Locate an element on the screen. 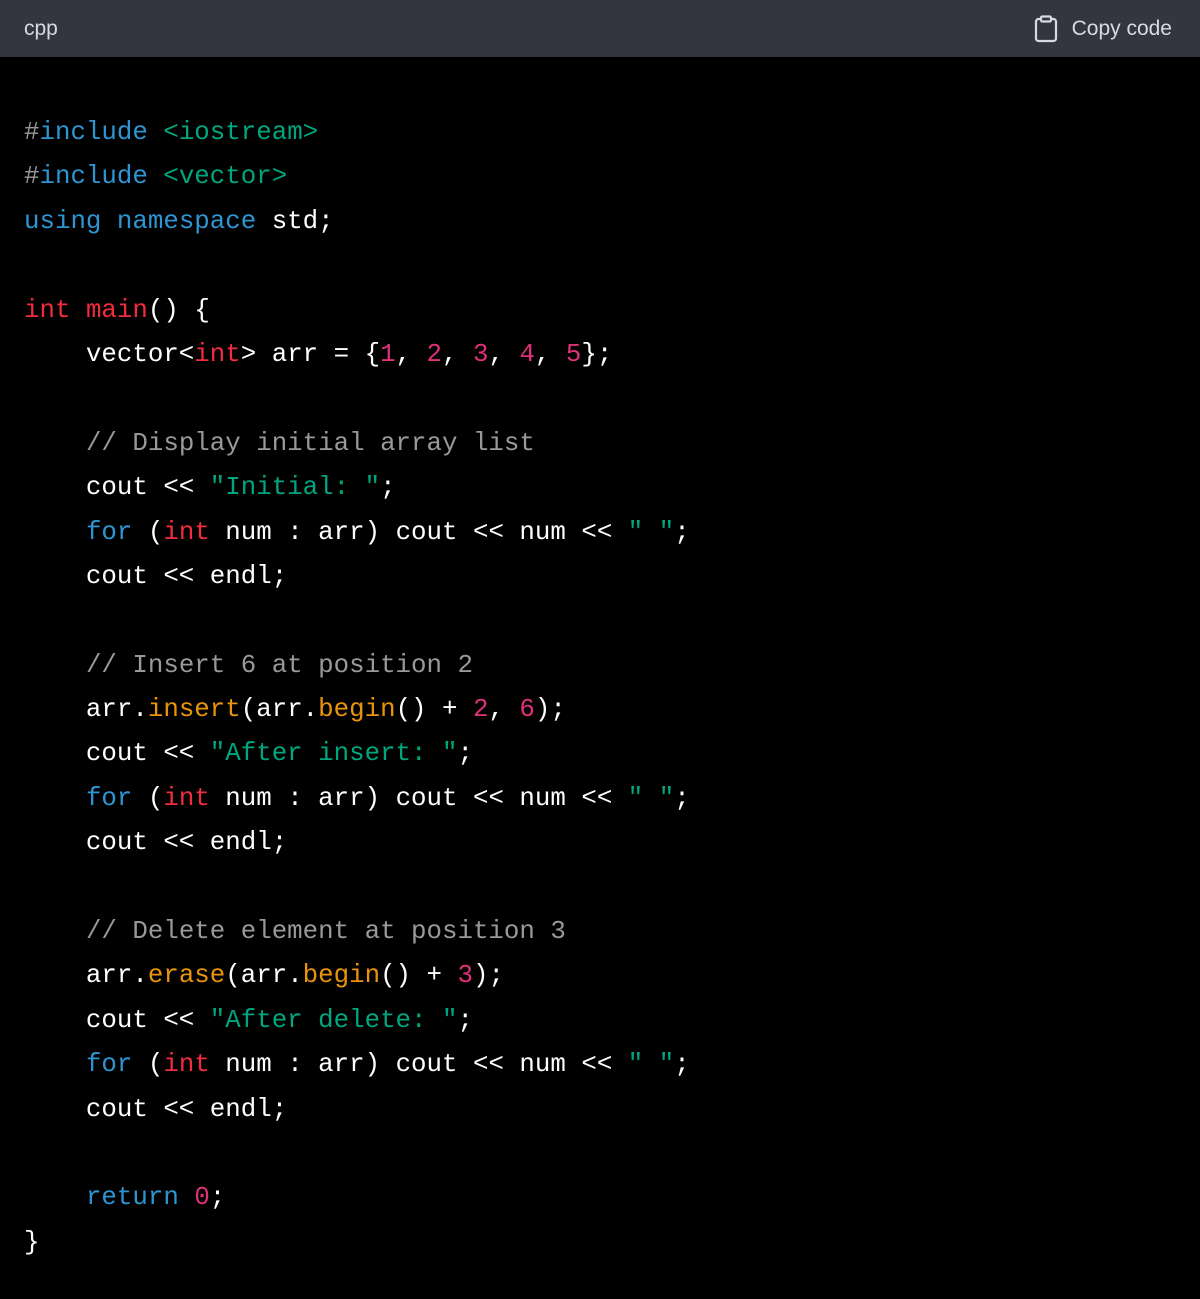  code-token-func: main is located at coordinates (116, 310).